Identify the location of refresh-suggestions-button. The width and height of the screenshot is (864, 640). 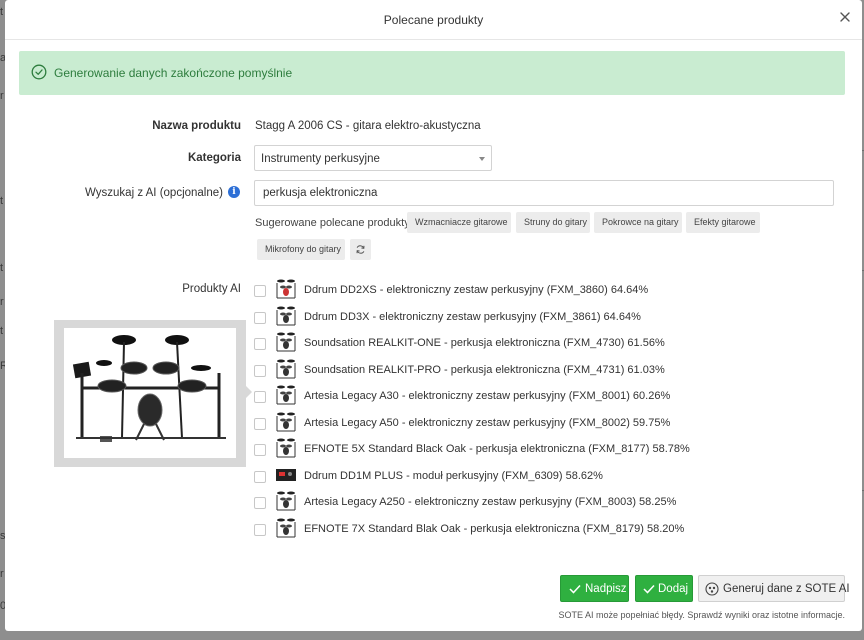
(360, 249).